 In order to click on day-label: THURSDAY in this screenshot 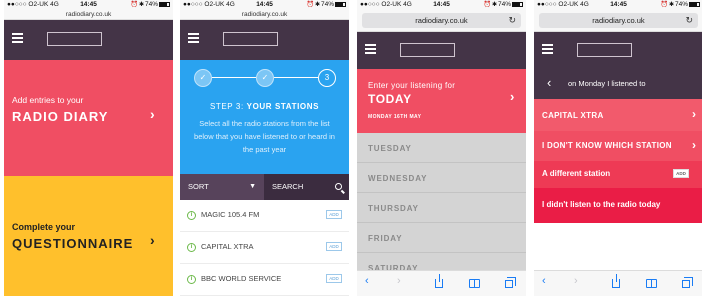, I will do `click(393, 208)`.